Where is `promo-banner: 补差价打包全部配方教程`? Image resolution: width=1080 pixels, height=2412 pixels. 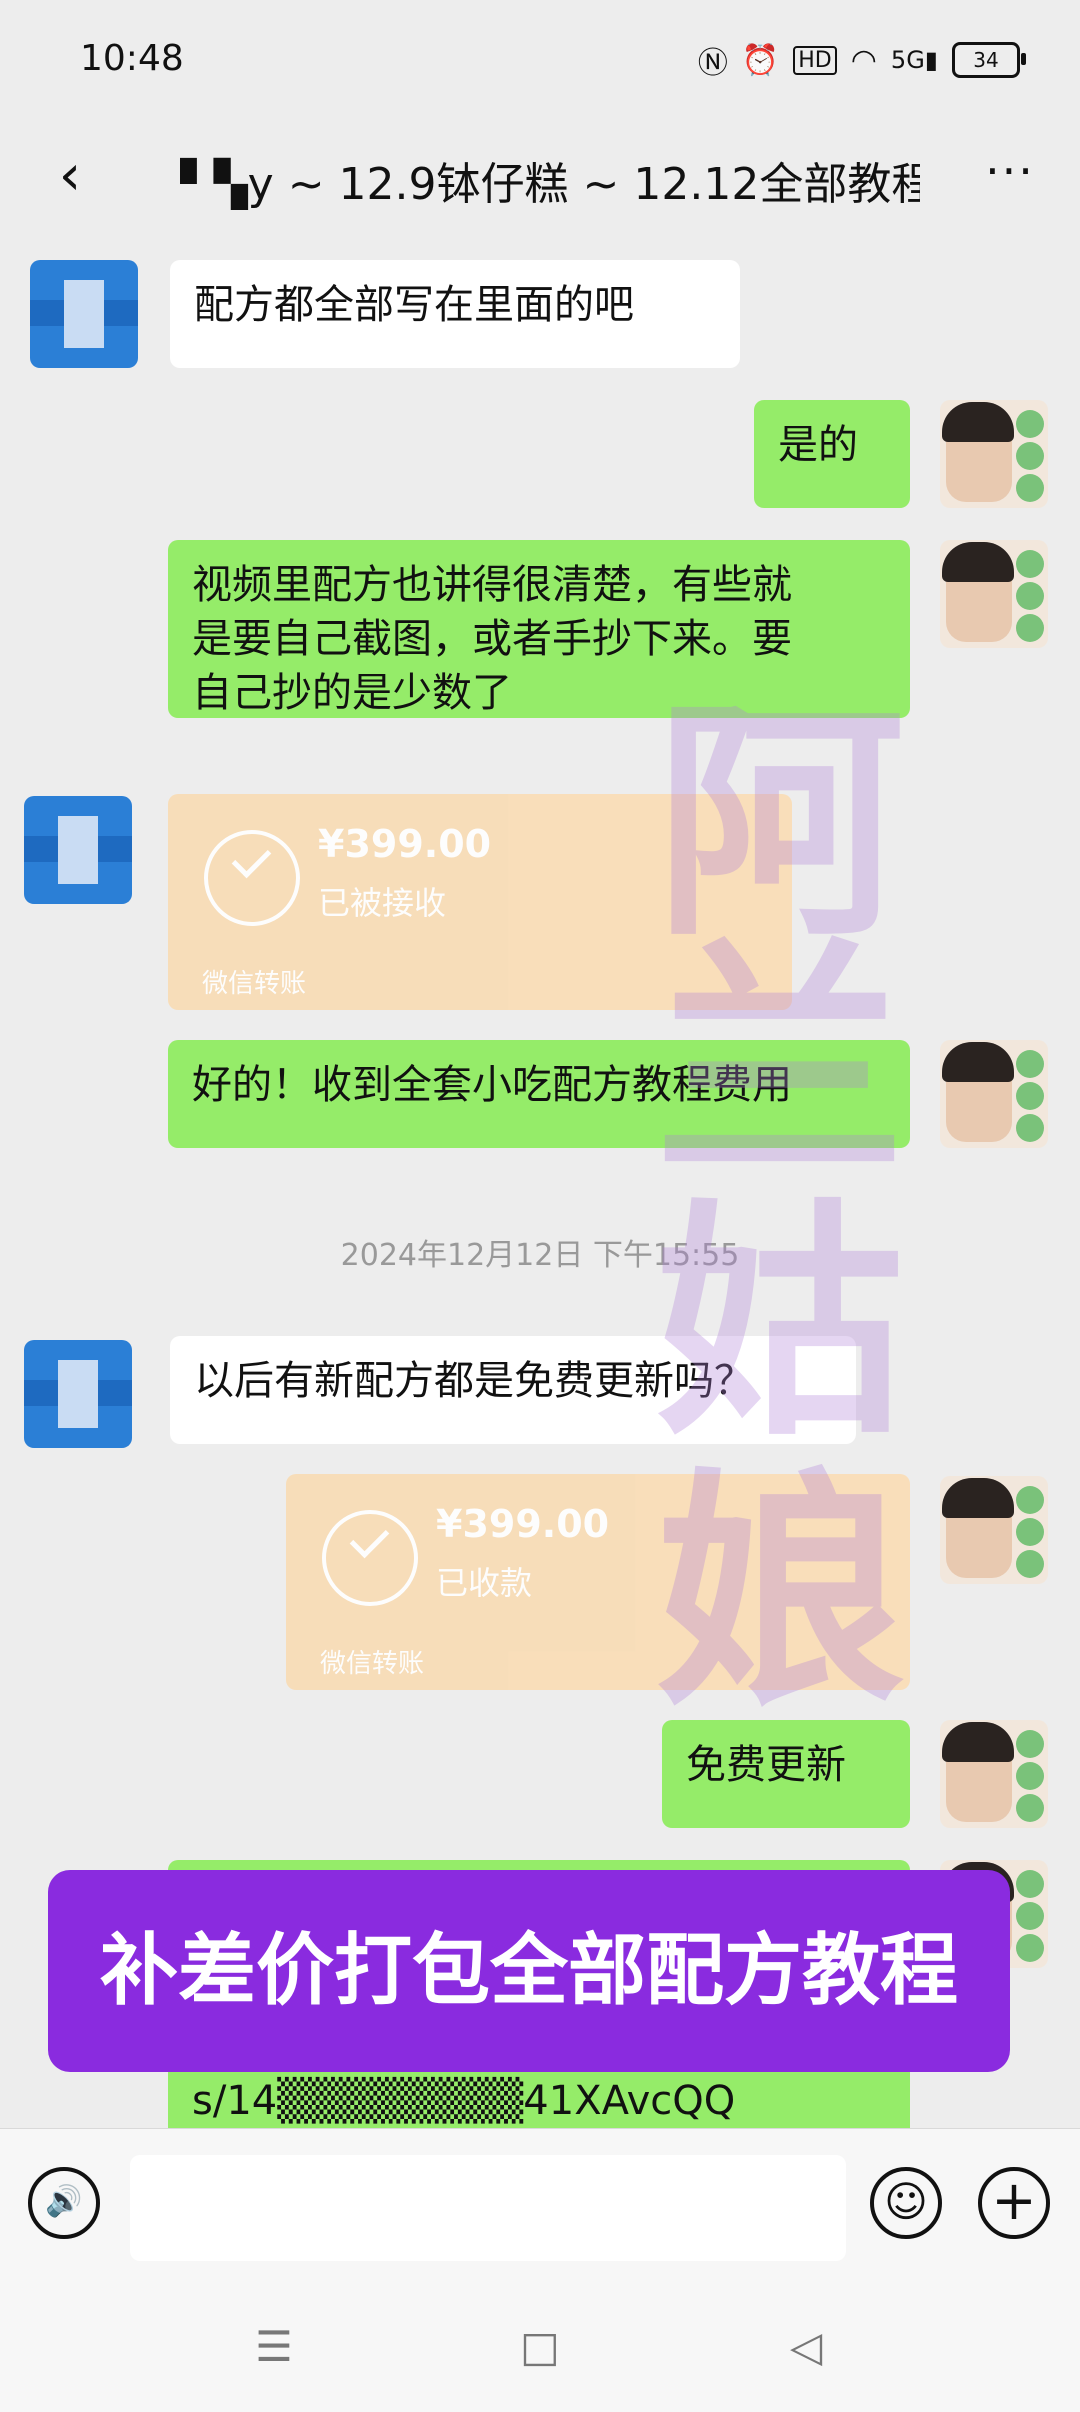
promo-banner: 补差价打包全部配方教程 is located at coordinates (529, 1971).